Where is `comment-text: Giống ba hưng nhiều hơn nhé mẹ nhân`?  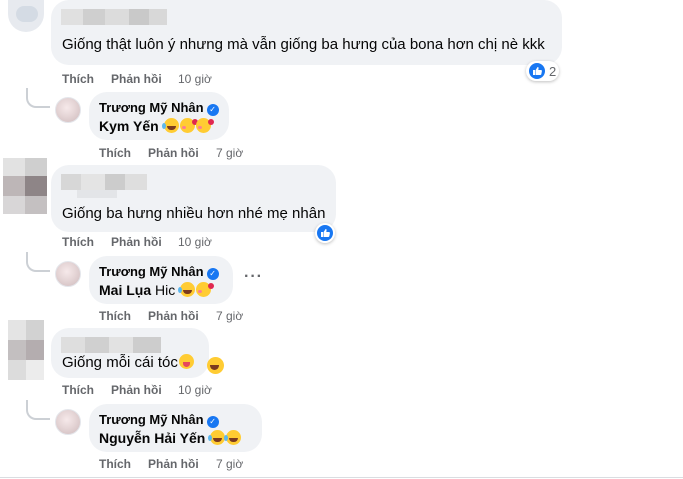
comment-text: Giống ba hưng nhiều hơn nhé mẹ nhân is located at coordinates (194, 213).